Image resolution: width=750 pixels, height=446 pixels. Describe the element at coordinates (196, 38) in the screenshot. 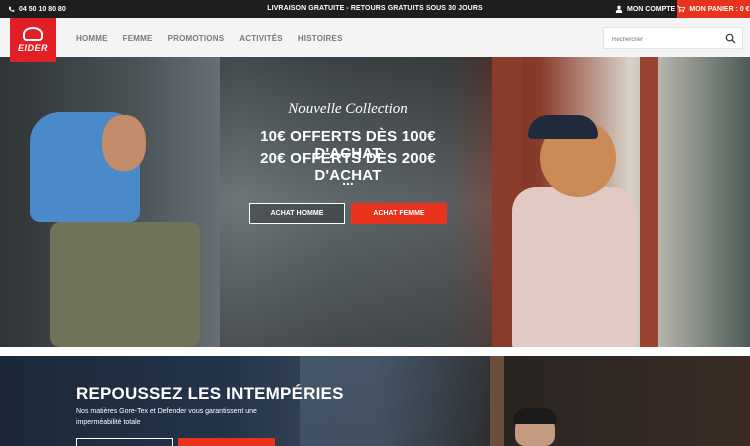

I see `nav-item-promotions: PROMOTIONS` at that location.